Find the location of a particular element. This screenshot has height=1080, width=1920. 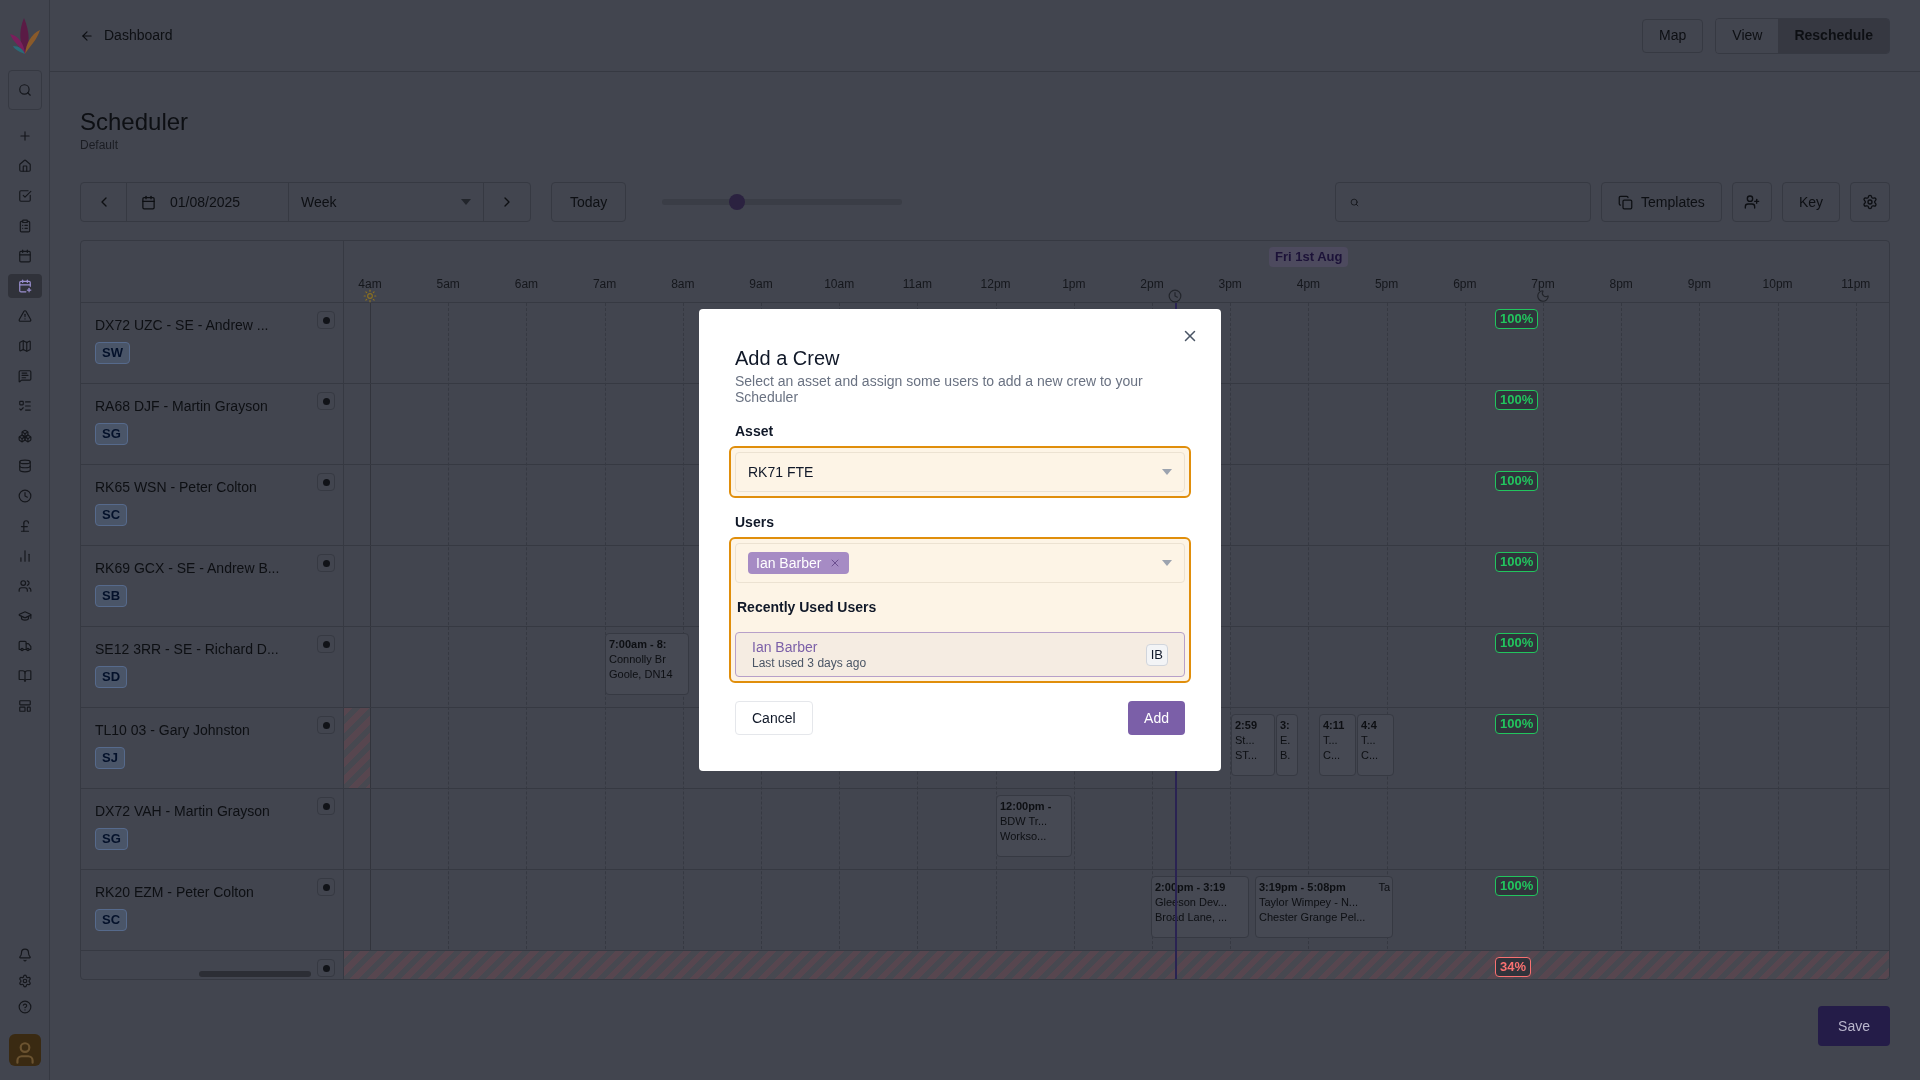

map-button: Map is located at coordinates (1673, 35).